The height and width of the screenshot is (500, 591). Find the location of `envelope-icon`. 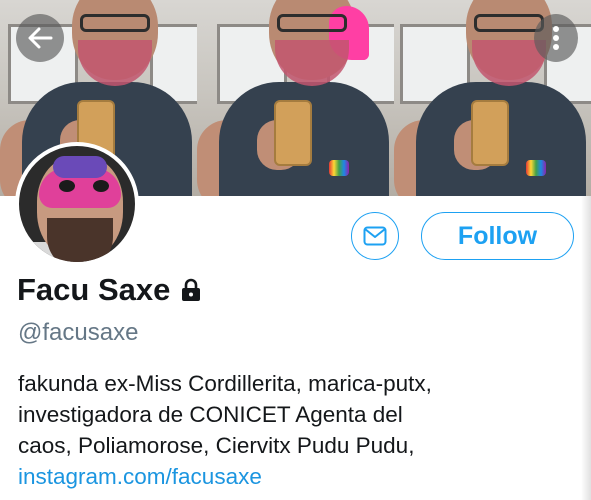

envelope-icon is located at coordinates (375, 236).